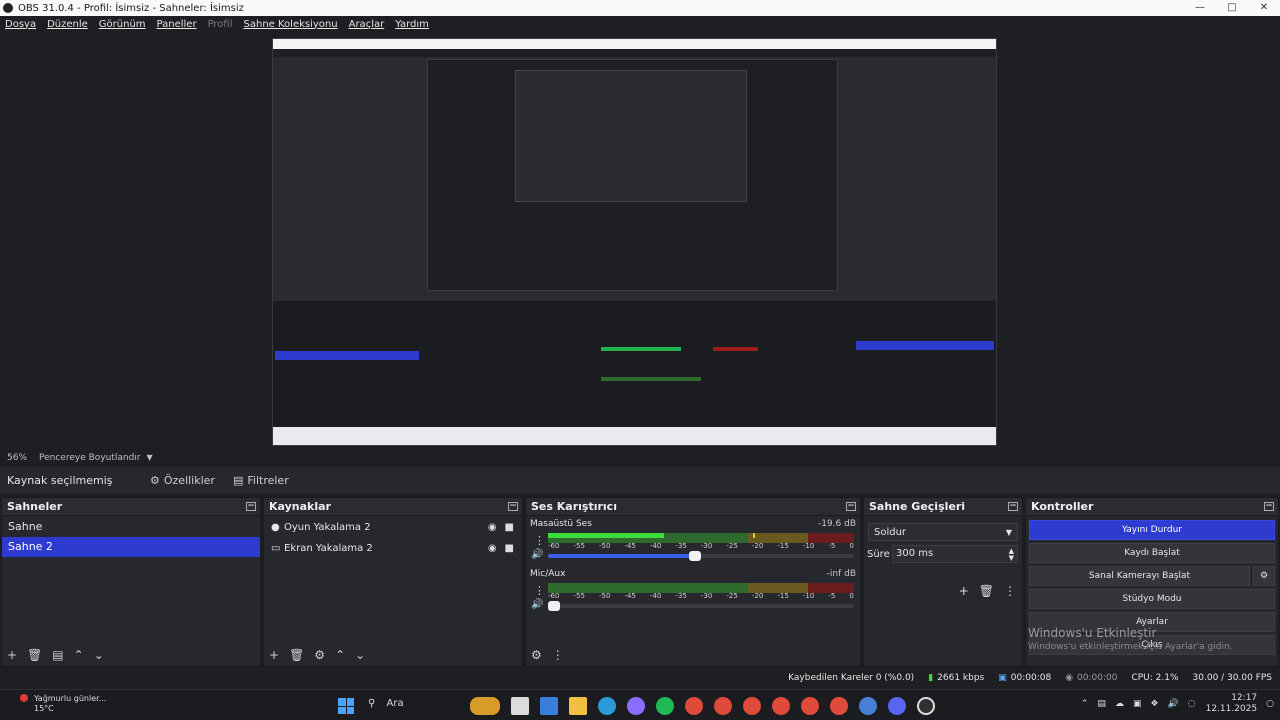  I want to click on bluetooth-icon: ❖, so click(1154, 704).